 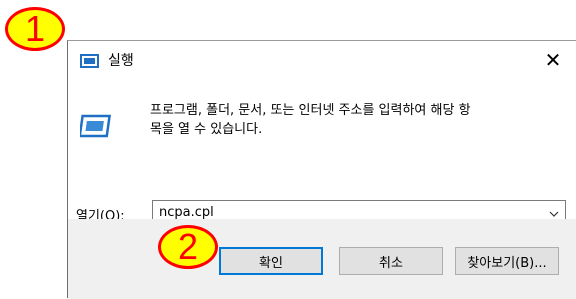 What do you see at coordinates (554, 214) in the screenshot?
I see `chevron-down-icon` at bounding box center [554, 214].